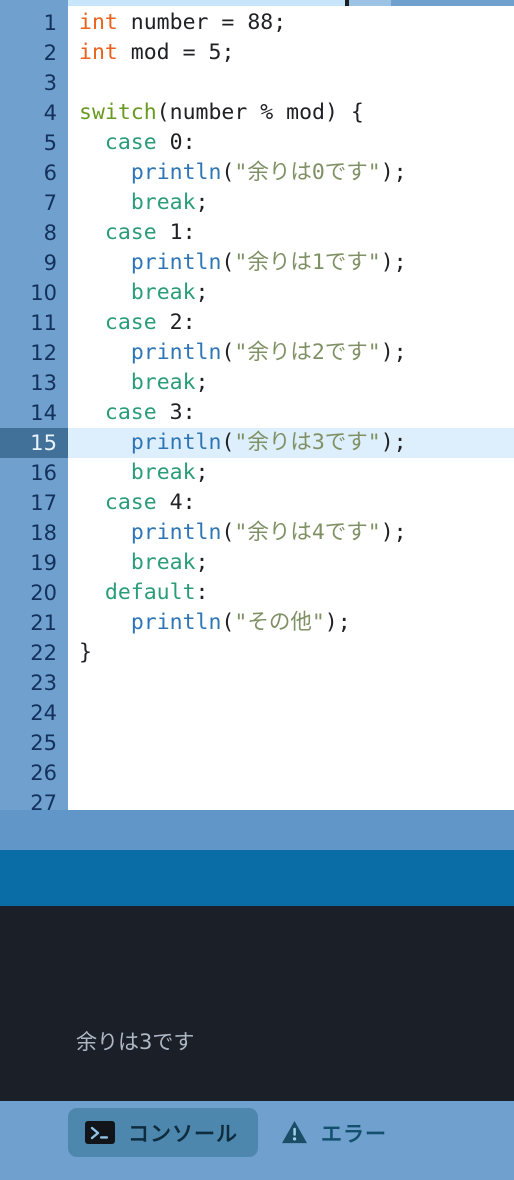 This screenshot has width=514, height=1180. Describe the element at coordinates (291, 593) in the screenshot. I see `code-line: default:` at that location.